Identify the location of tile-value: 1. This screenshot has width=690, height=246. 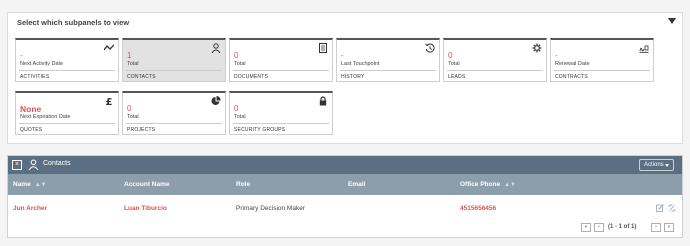
(129, 55).